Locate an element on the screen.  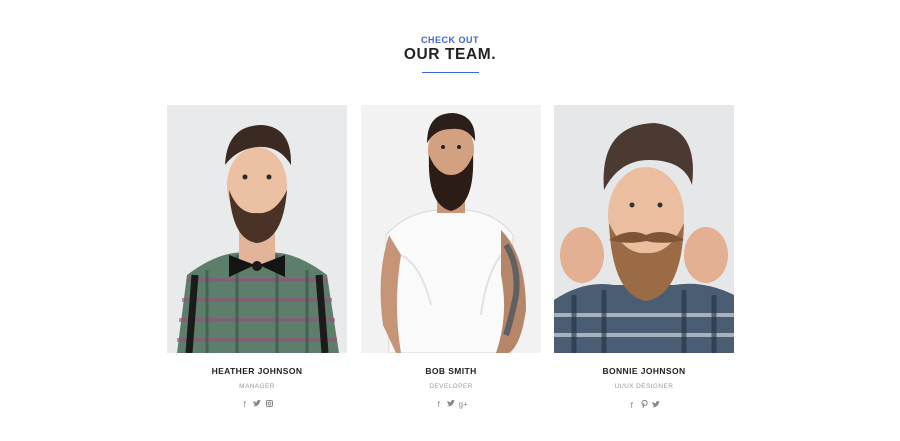
team-member-name: BONNIE JOHNSON is located at coordinates (644, 371).